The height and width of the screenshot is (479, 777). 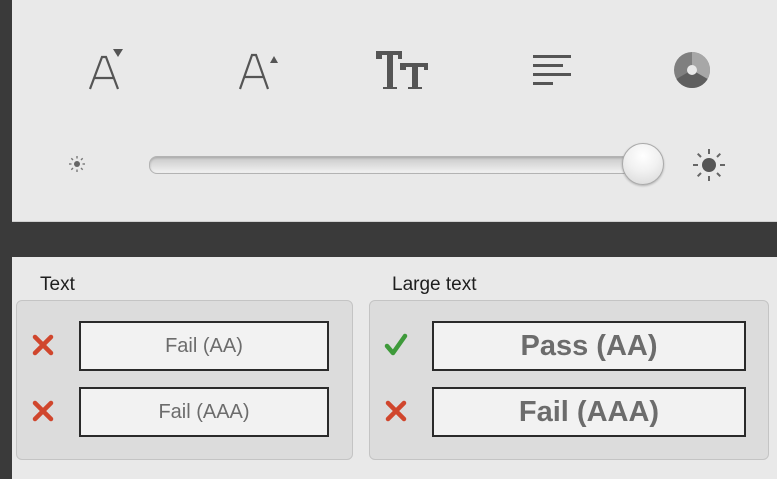 I want to click on text-aa-row: Fail (AA), so click(x=184, y=347).